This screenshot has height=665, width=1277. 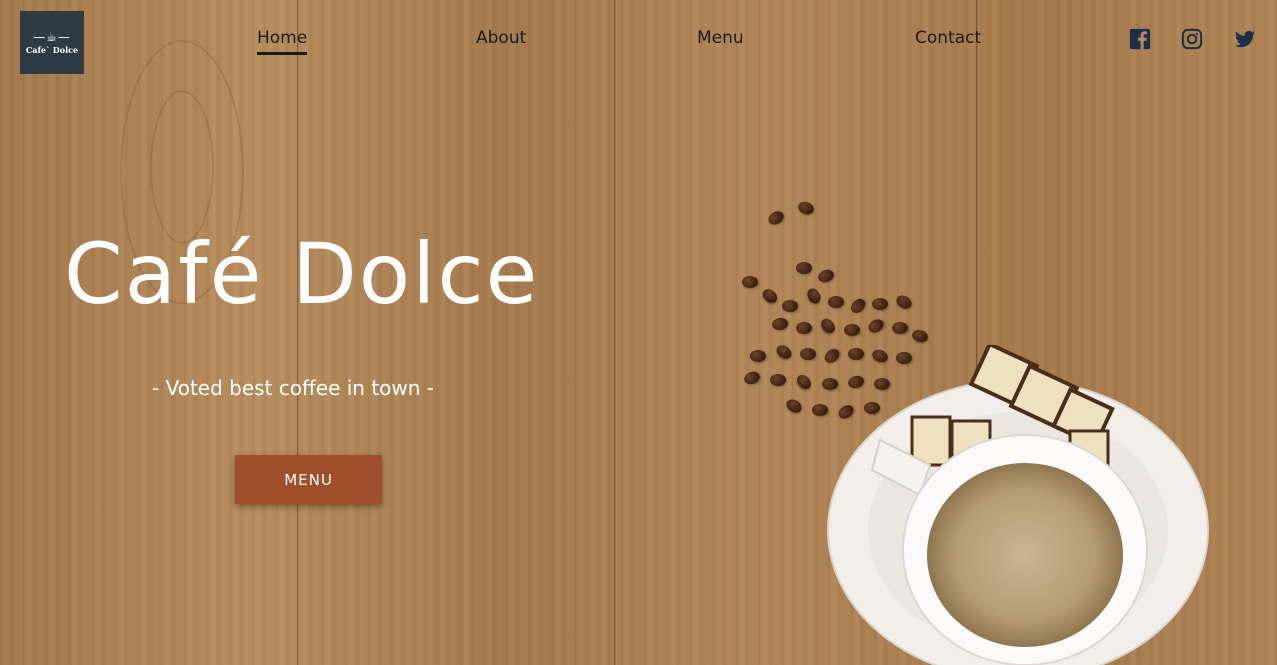 What do you see at coordinates (1245, 39) in the screenshot?
I see `twitter-icon` at bounding box center [1245, 39].